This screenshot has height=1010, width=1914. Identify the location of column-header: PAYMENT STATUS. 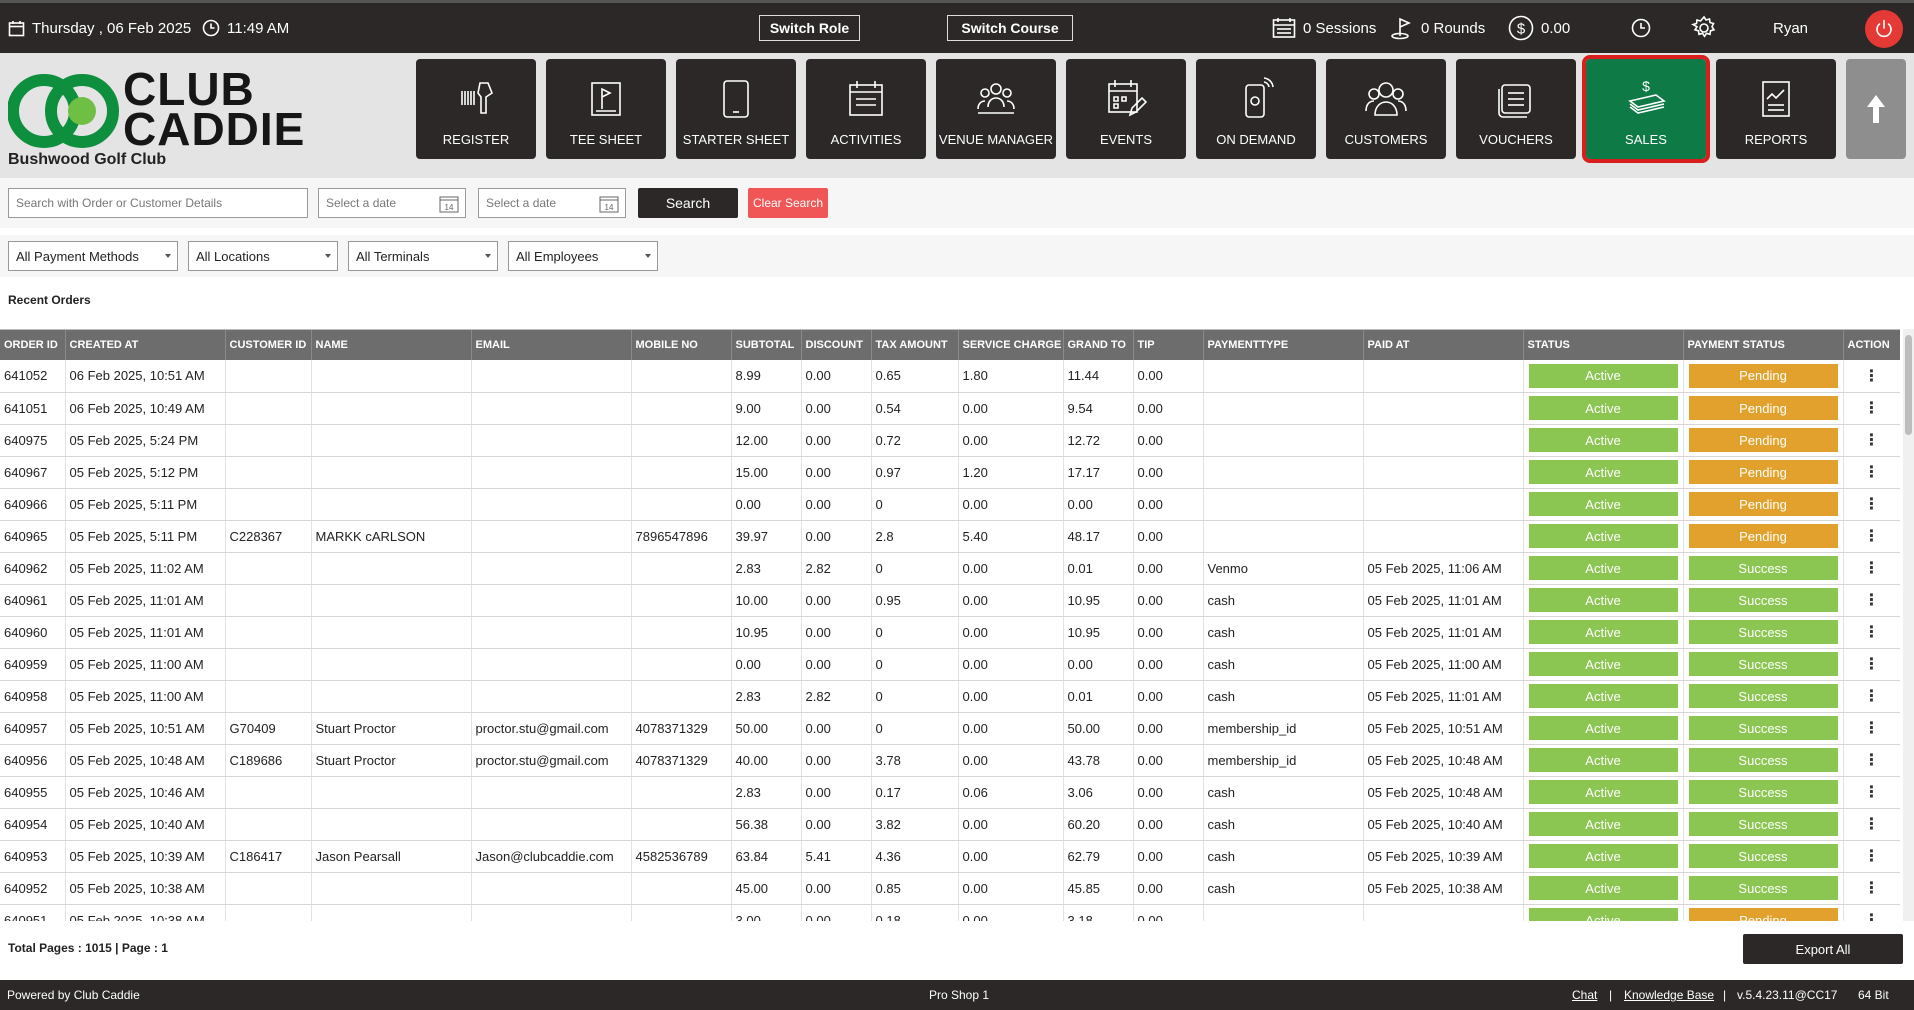
(1763, 345).